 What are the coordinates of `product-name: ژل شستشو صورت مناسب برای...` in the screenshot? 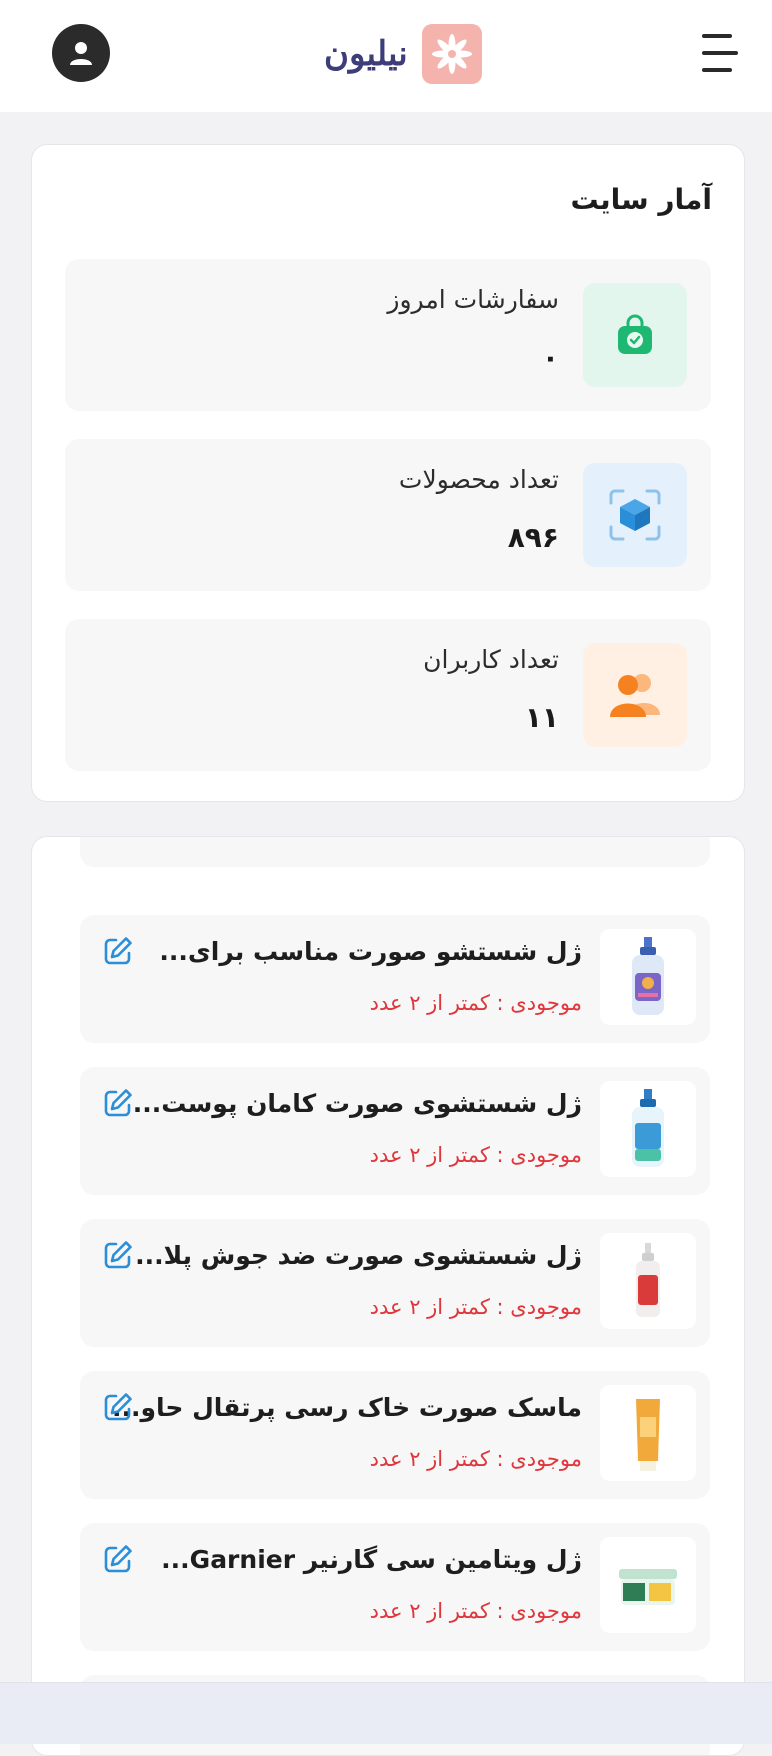 It's located at (370, 951).